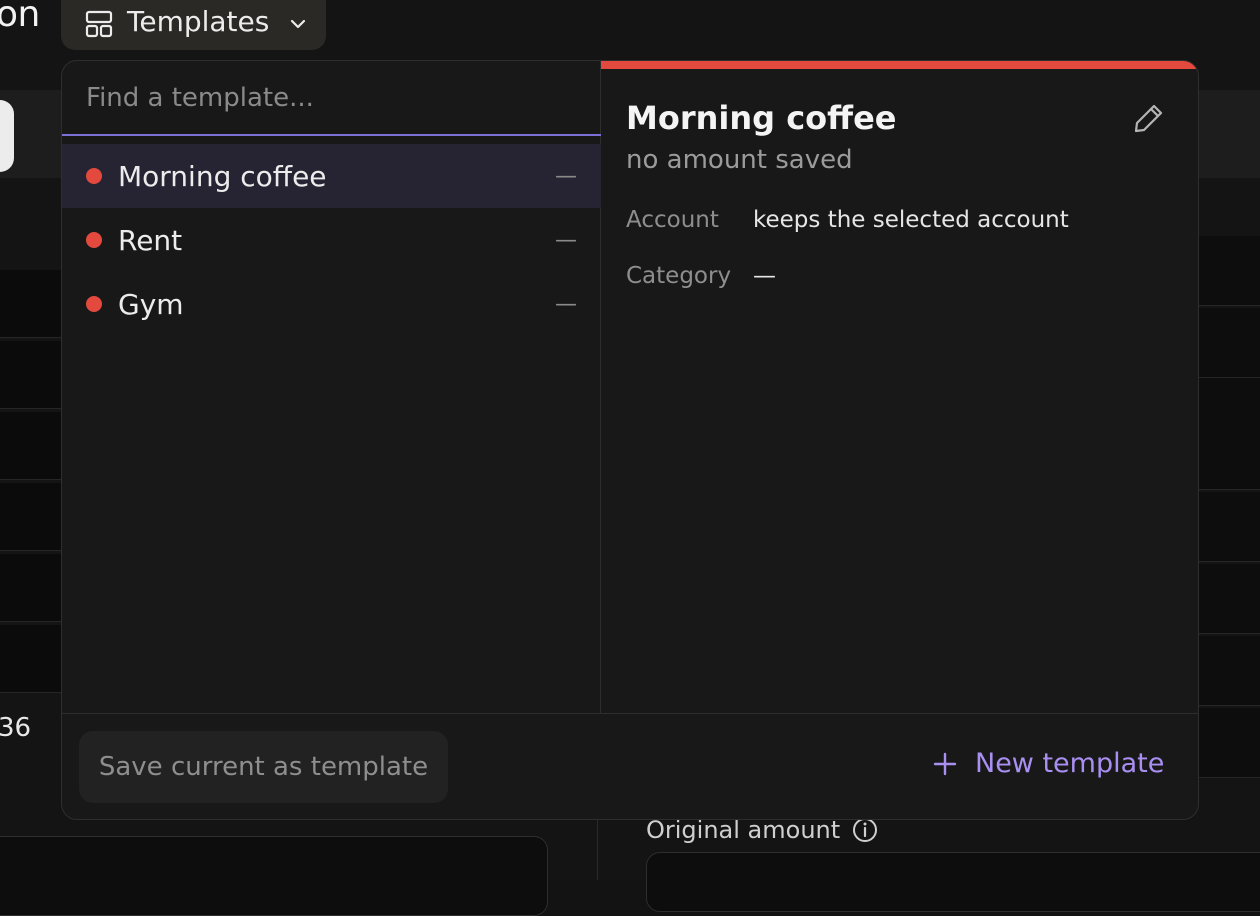 This screenshot has width=1260, height=916. What do you see at coordinates (336, 304) in the screenshot?
I see `template-item-label: Gym` at bounding box center [336, 304].